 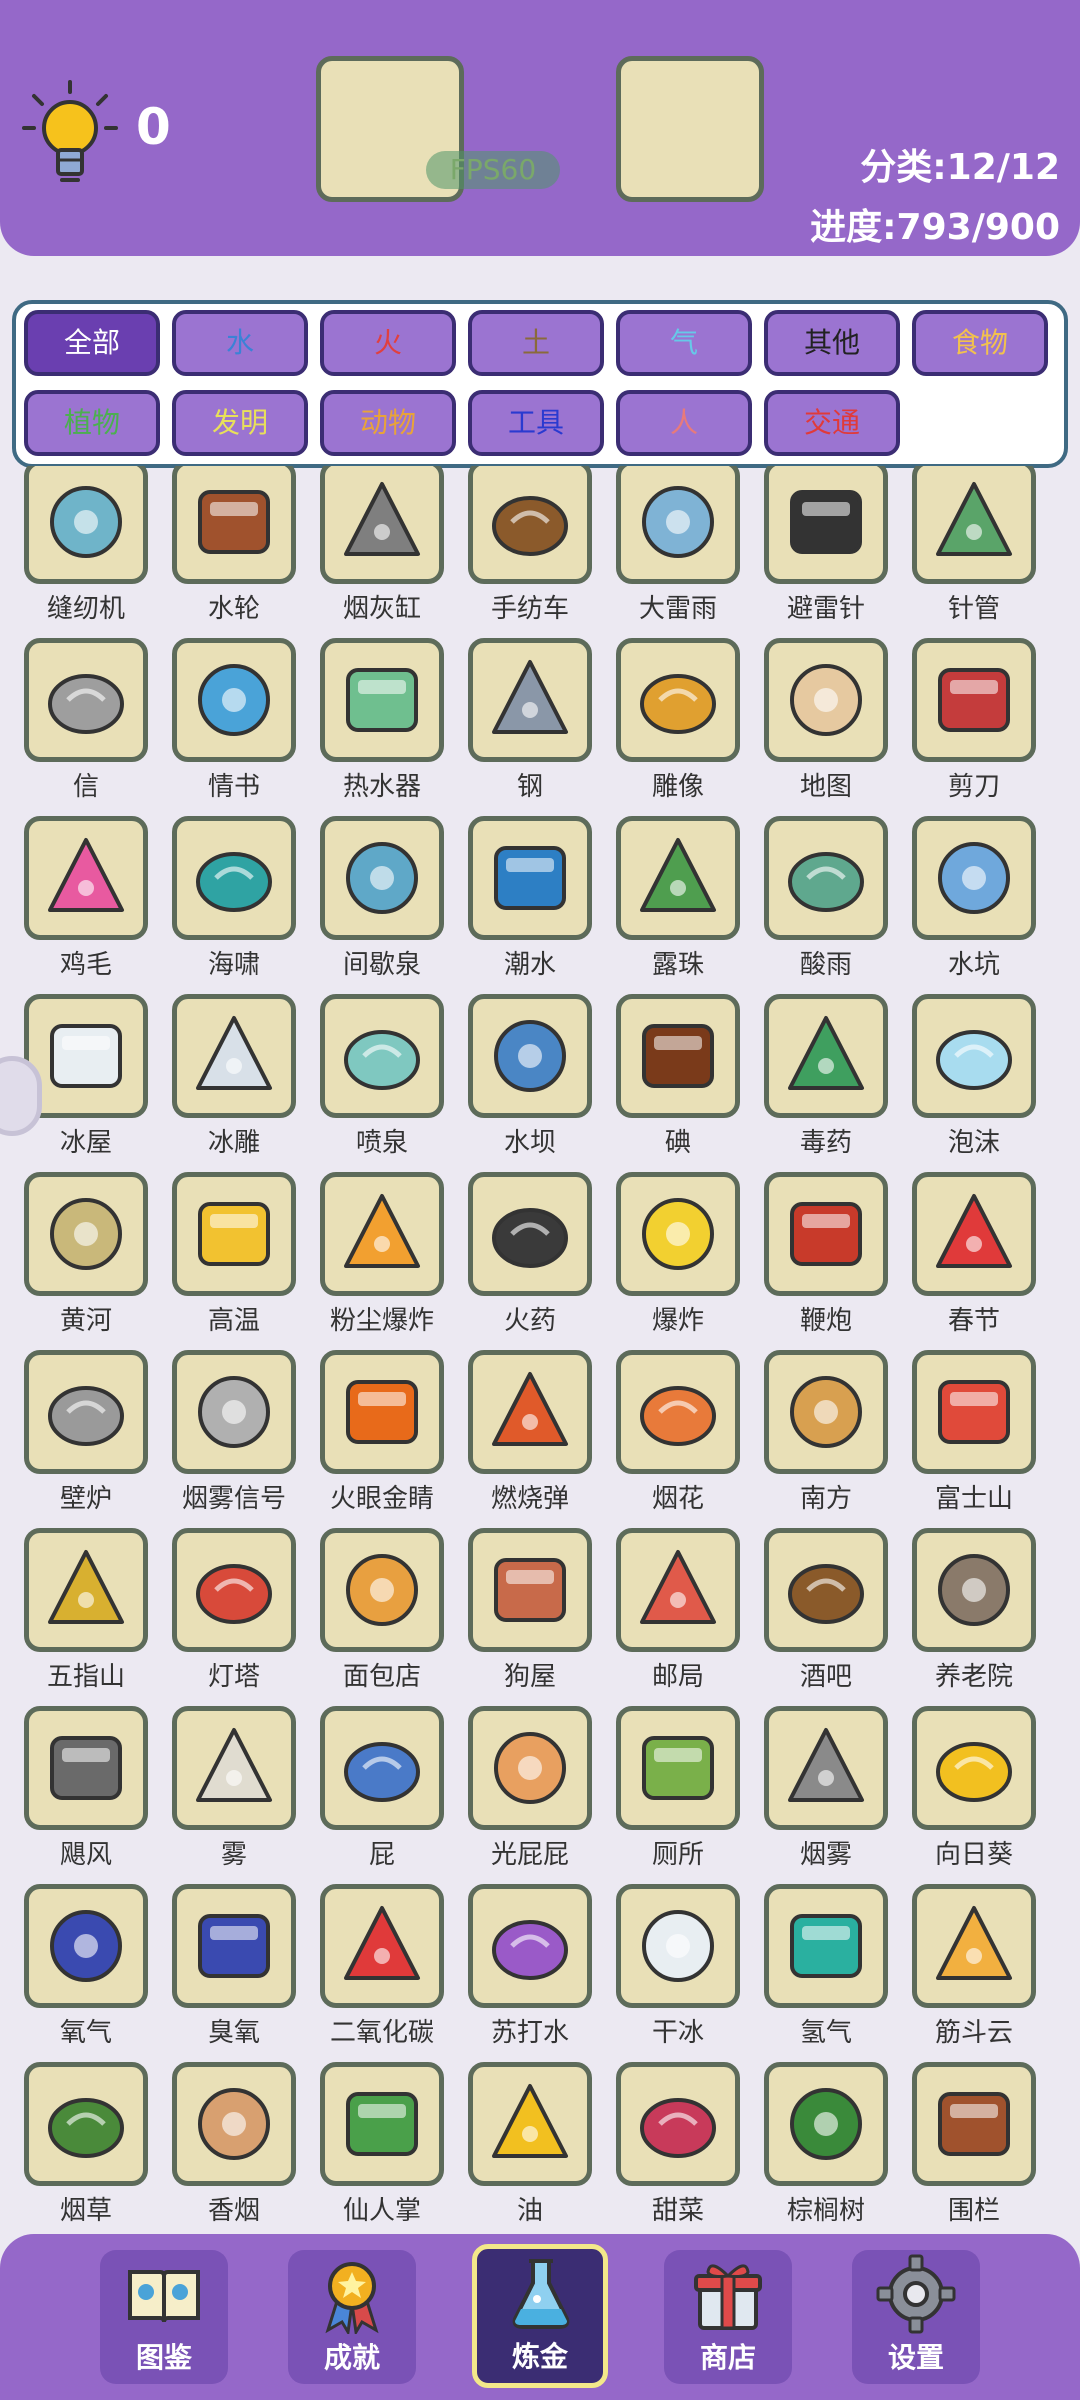 What do you see at coordinates (70, 131) in the screenshot?
I see `lightbulb-hint-icon` at bounding box center [70, 131].